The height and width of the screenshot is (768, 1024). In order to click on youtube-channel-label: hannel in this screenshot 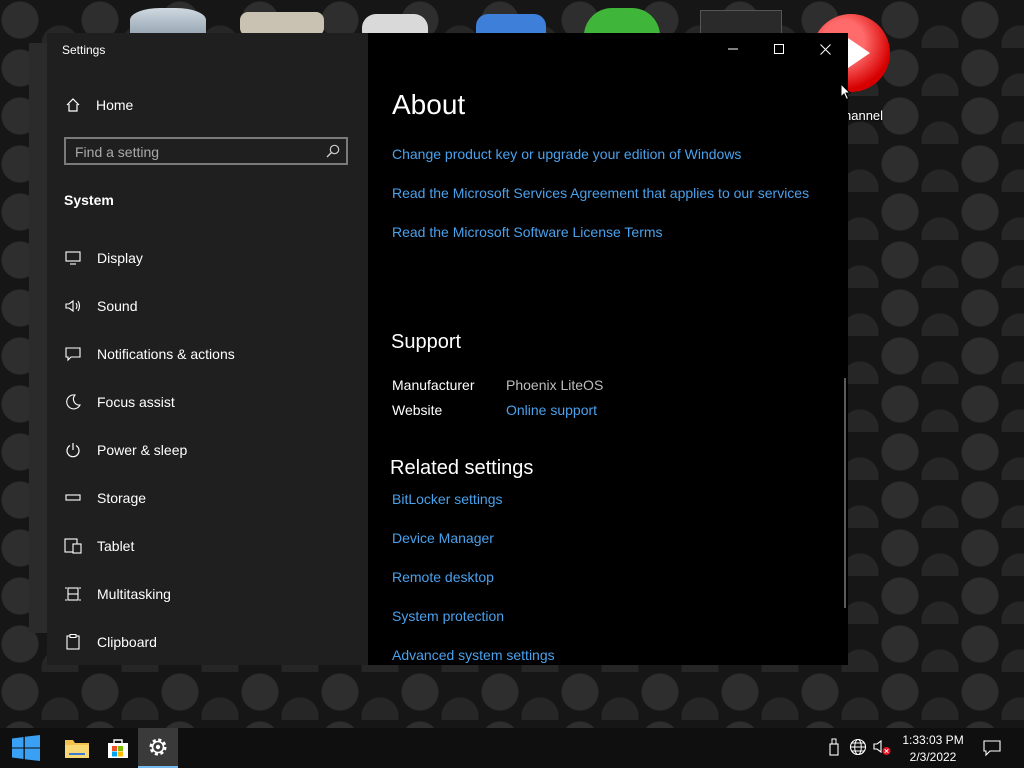, I will do `click(863, 115)`.